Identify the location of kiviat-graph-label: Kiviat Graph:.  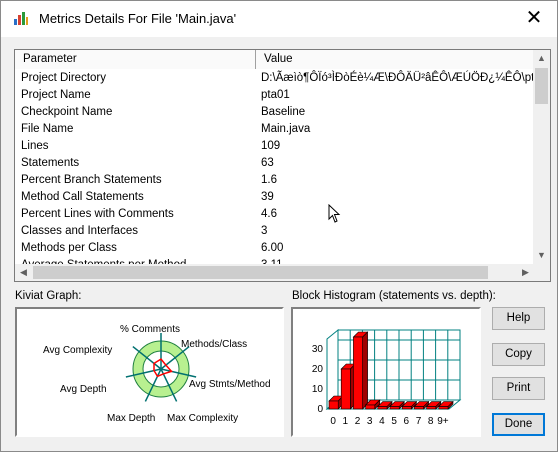
(48, 296).